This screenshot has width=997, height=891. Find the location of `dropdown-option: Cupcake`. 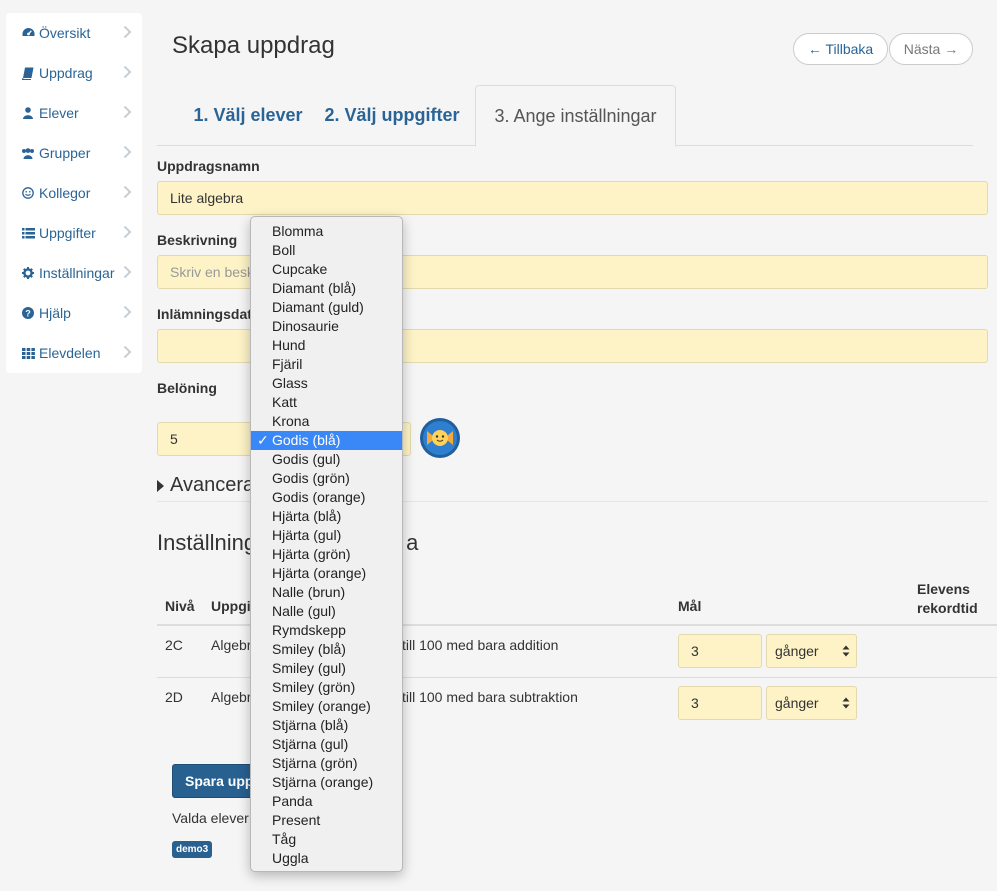

dropdown-option: Cupcake is located at coordinates (326, 269).